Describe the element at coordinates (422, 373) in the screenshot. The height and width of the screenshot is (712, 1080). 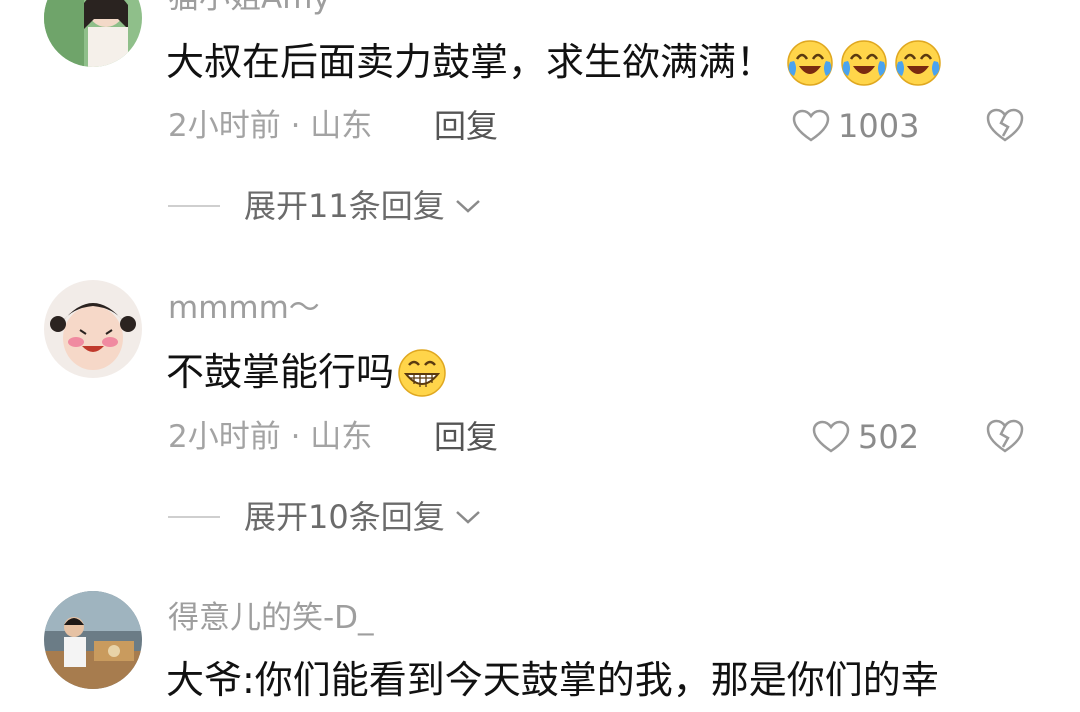
I see `grin-emoji-icon` at that location.